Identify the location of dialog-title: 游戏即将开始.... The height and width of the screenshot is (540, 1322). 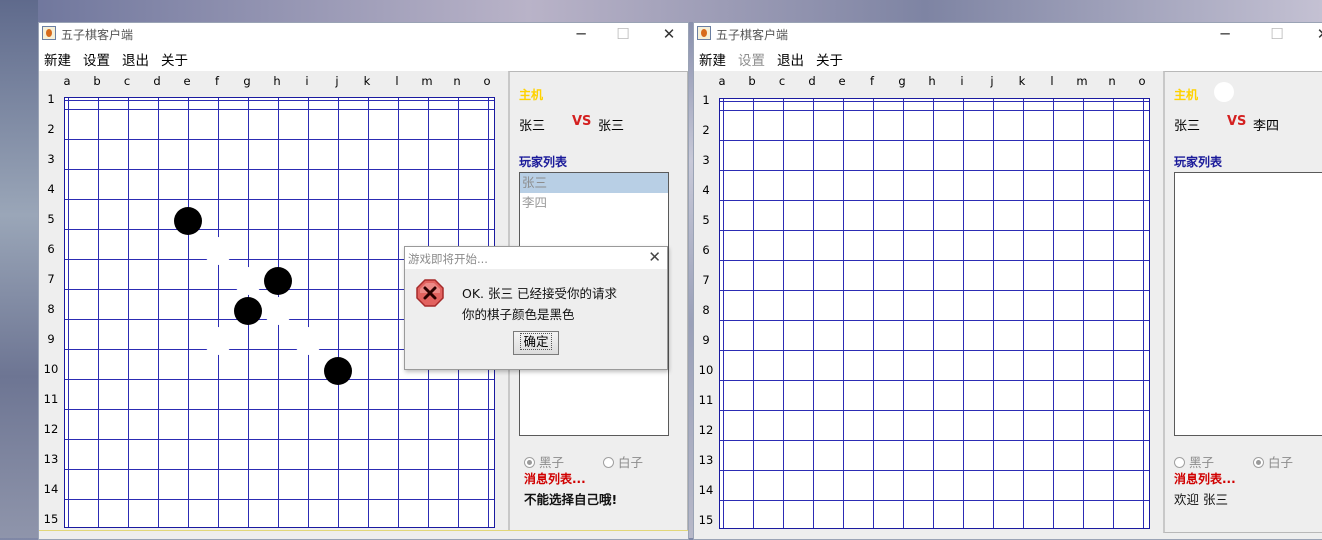
(448, 259).